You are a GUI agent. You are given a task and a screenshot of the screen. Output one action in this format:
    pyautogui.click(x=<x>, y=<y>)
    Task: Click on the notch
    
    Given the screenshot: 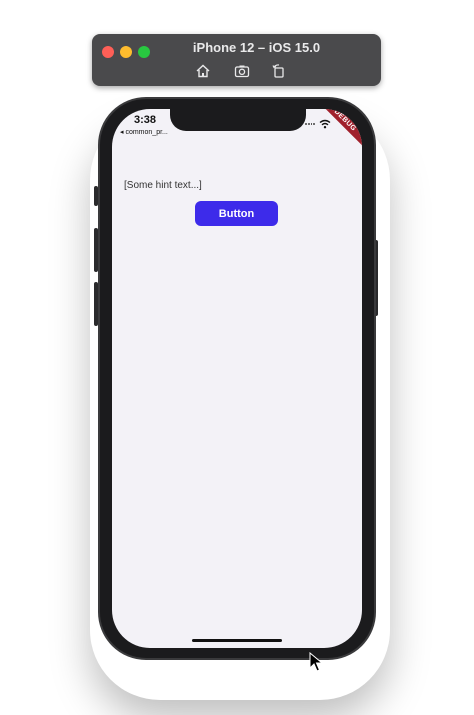 What is the action you would take?
    pyautogui.click(x=238, y=120)
    